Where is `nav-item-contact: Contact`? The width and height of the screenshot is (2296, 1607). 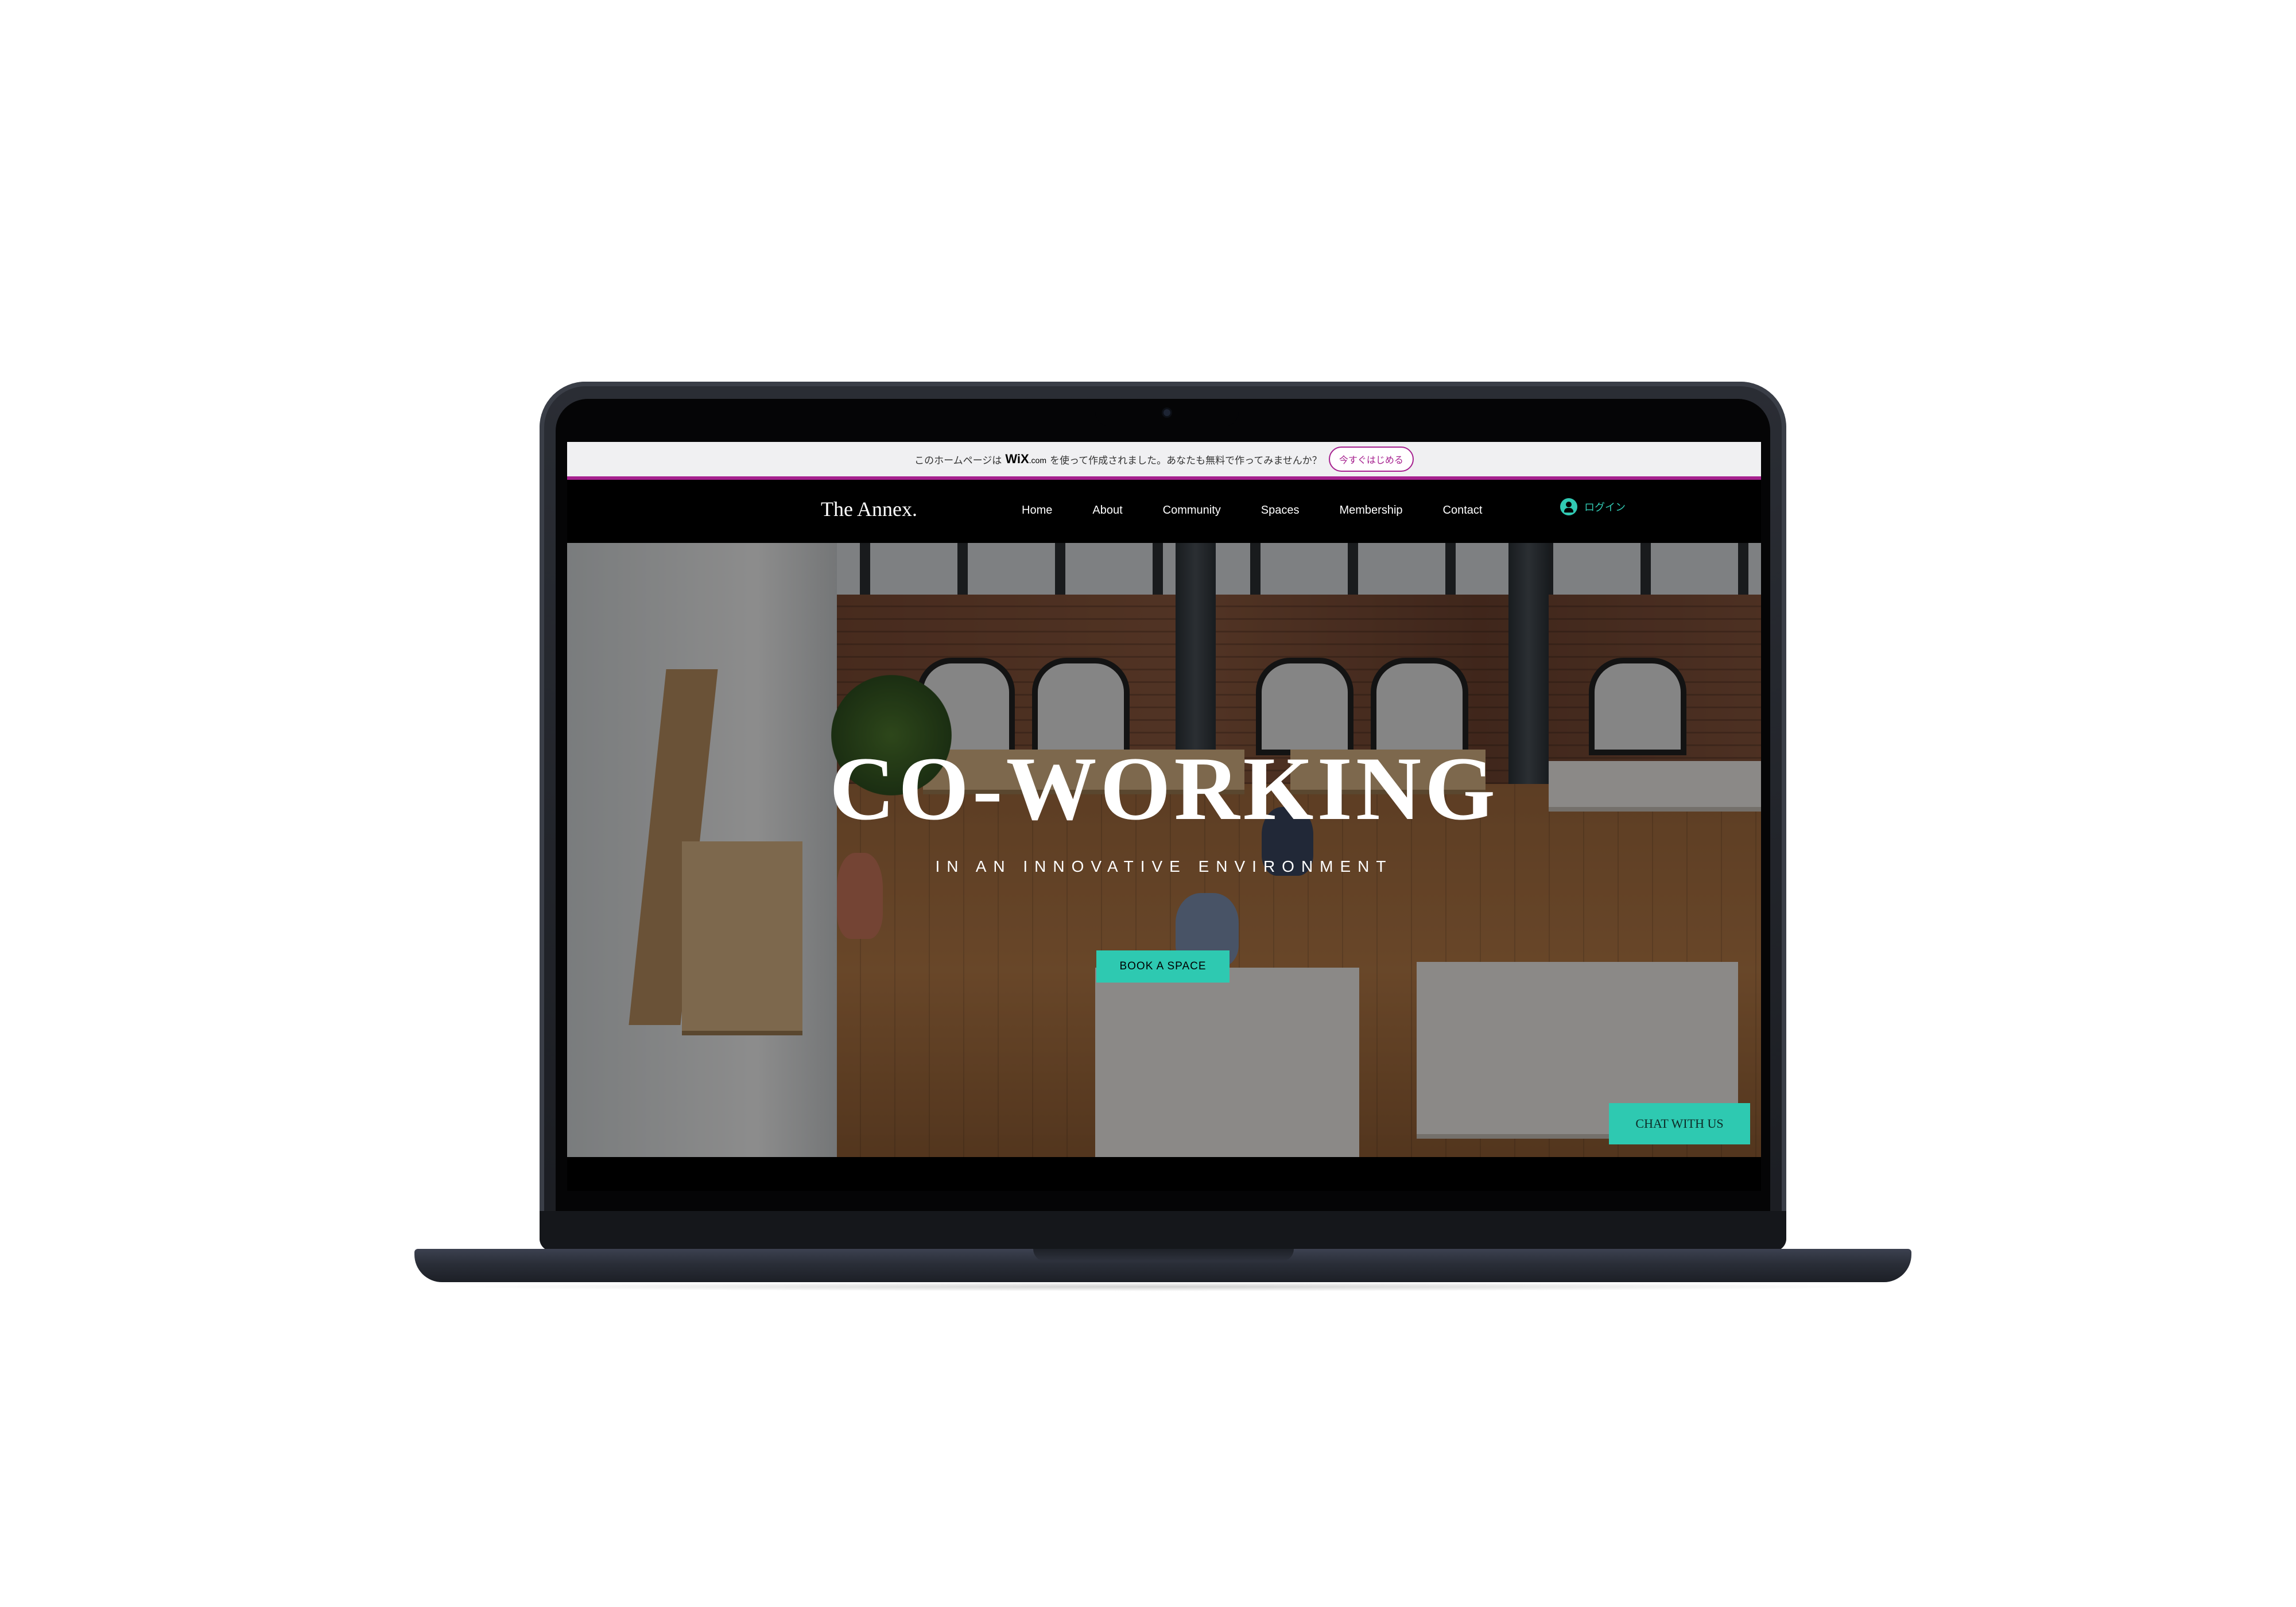
nav-item-contact: Contact is located at coordinates (1463, 510).